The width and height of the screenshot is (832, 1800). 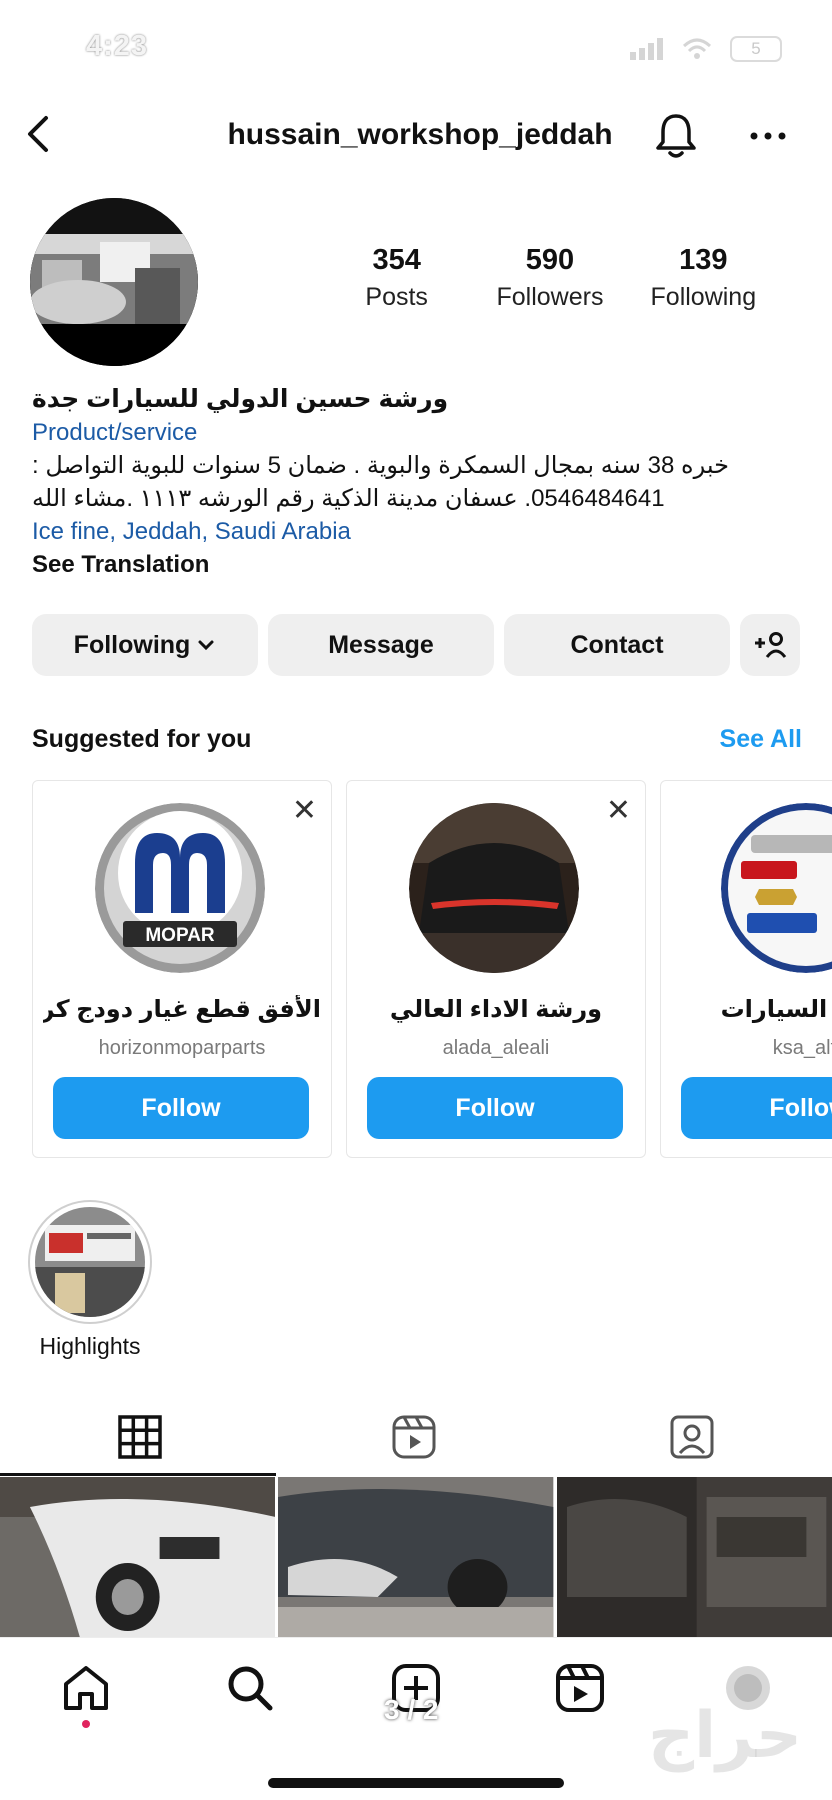 I want to click on suggested-name: ورشة الاداء العالي, so click(x=496, y=1009).